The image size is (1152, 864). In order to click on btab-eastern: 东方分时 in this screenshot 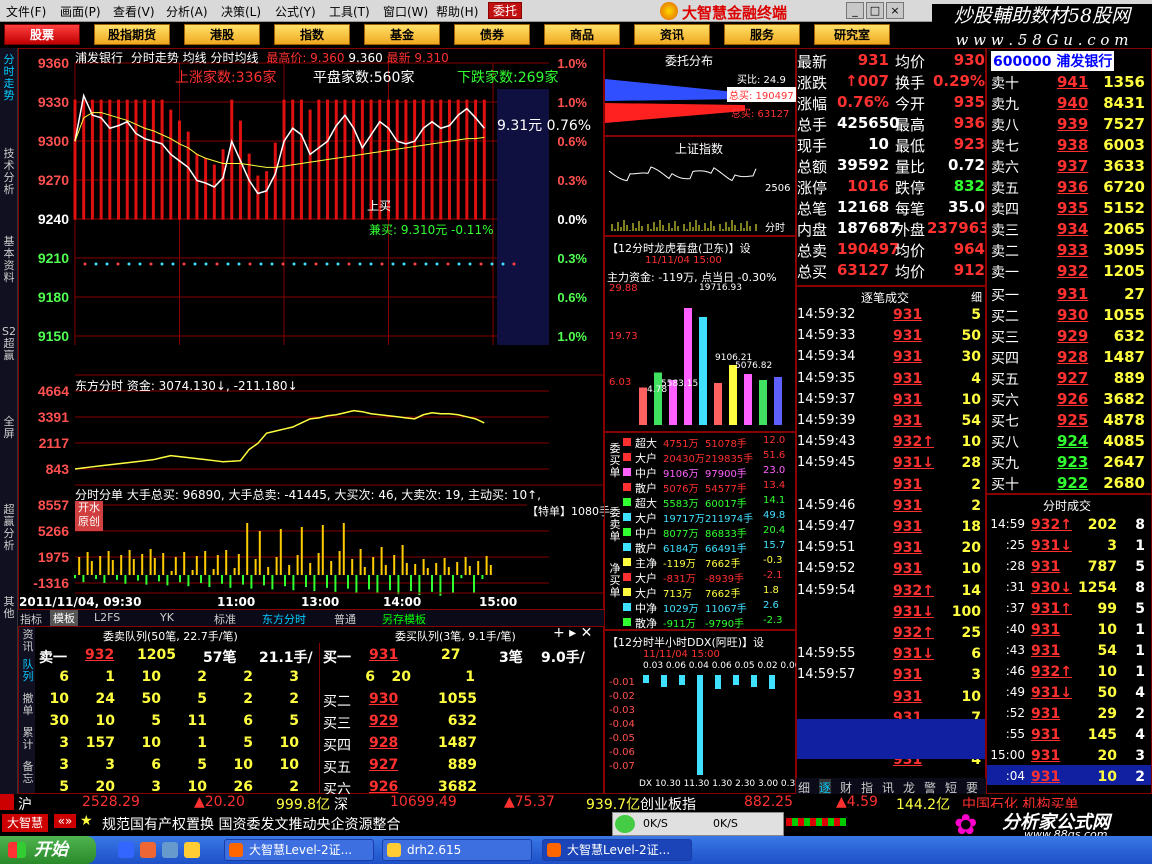, I will do `click(284, 619)`.